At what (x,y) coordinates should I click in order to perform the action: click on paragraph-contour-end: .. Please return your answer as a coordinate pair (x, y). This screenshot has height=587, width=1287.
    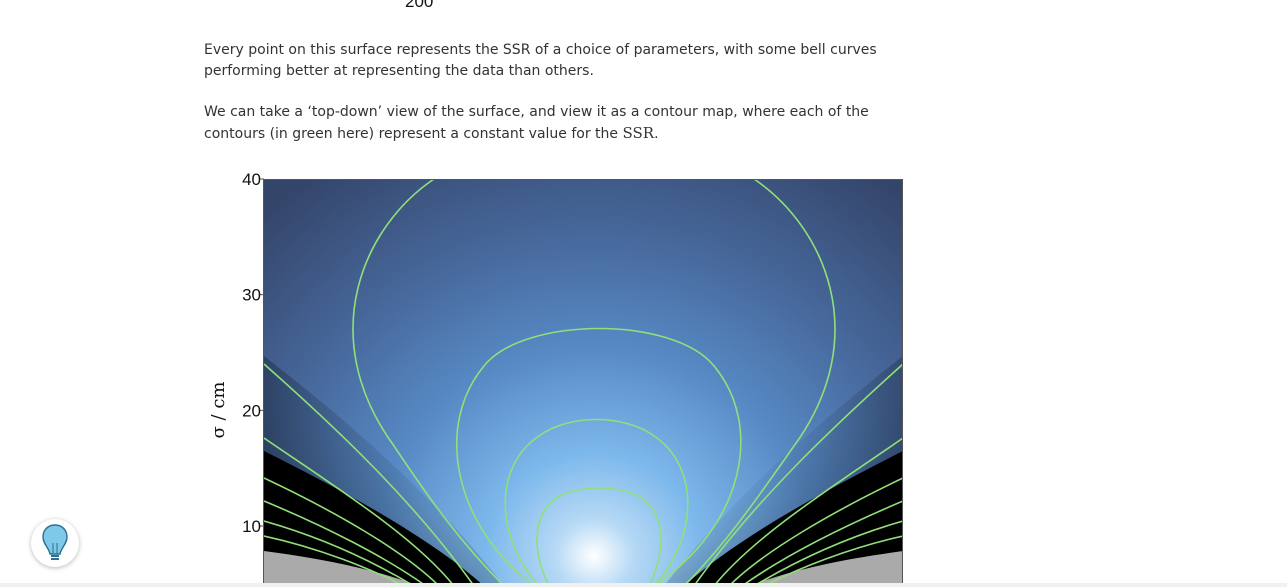
    Looking at the image, I should click on (656, 134).